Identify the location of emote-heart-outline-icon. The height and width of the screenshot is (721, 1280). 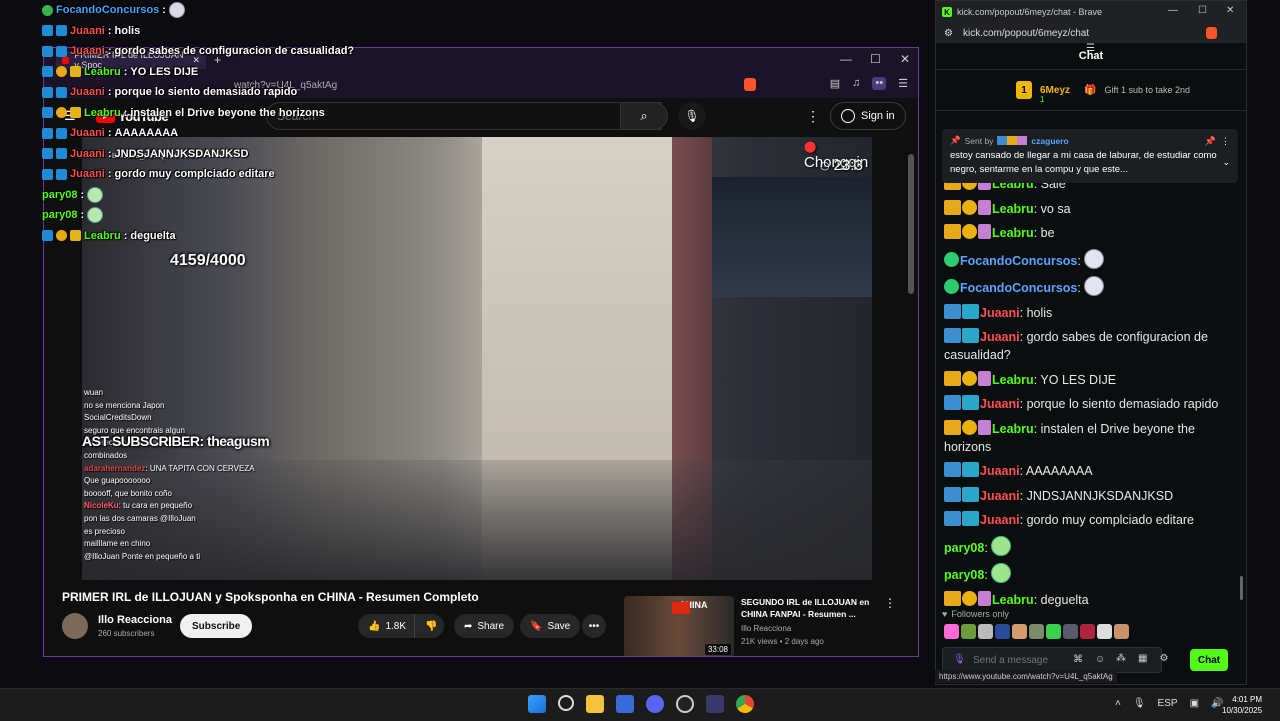
(1002, 631).